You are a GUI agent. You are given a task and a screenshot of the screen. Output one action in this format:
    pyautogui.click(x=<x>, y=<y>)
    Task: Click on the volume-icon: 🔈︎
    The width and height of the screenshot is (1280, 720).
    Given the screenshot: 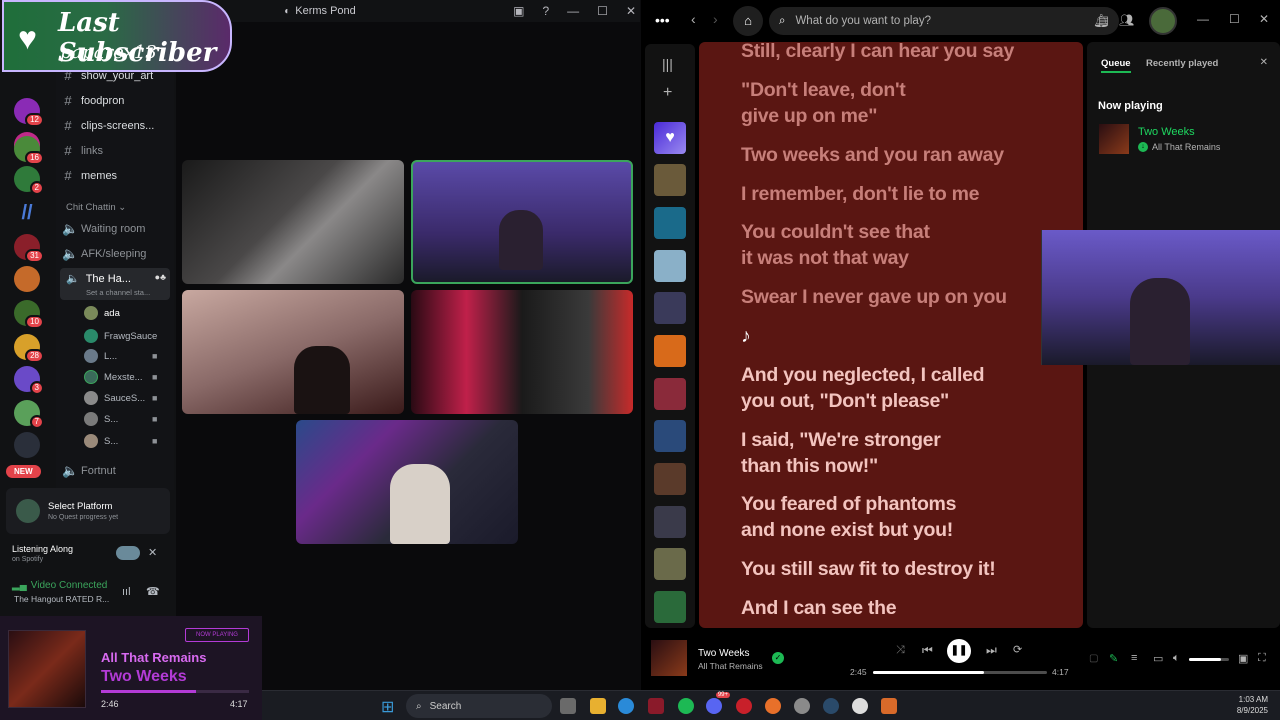 What is the action you would take?
    pyautogui.click(x=1176, y=658)
    